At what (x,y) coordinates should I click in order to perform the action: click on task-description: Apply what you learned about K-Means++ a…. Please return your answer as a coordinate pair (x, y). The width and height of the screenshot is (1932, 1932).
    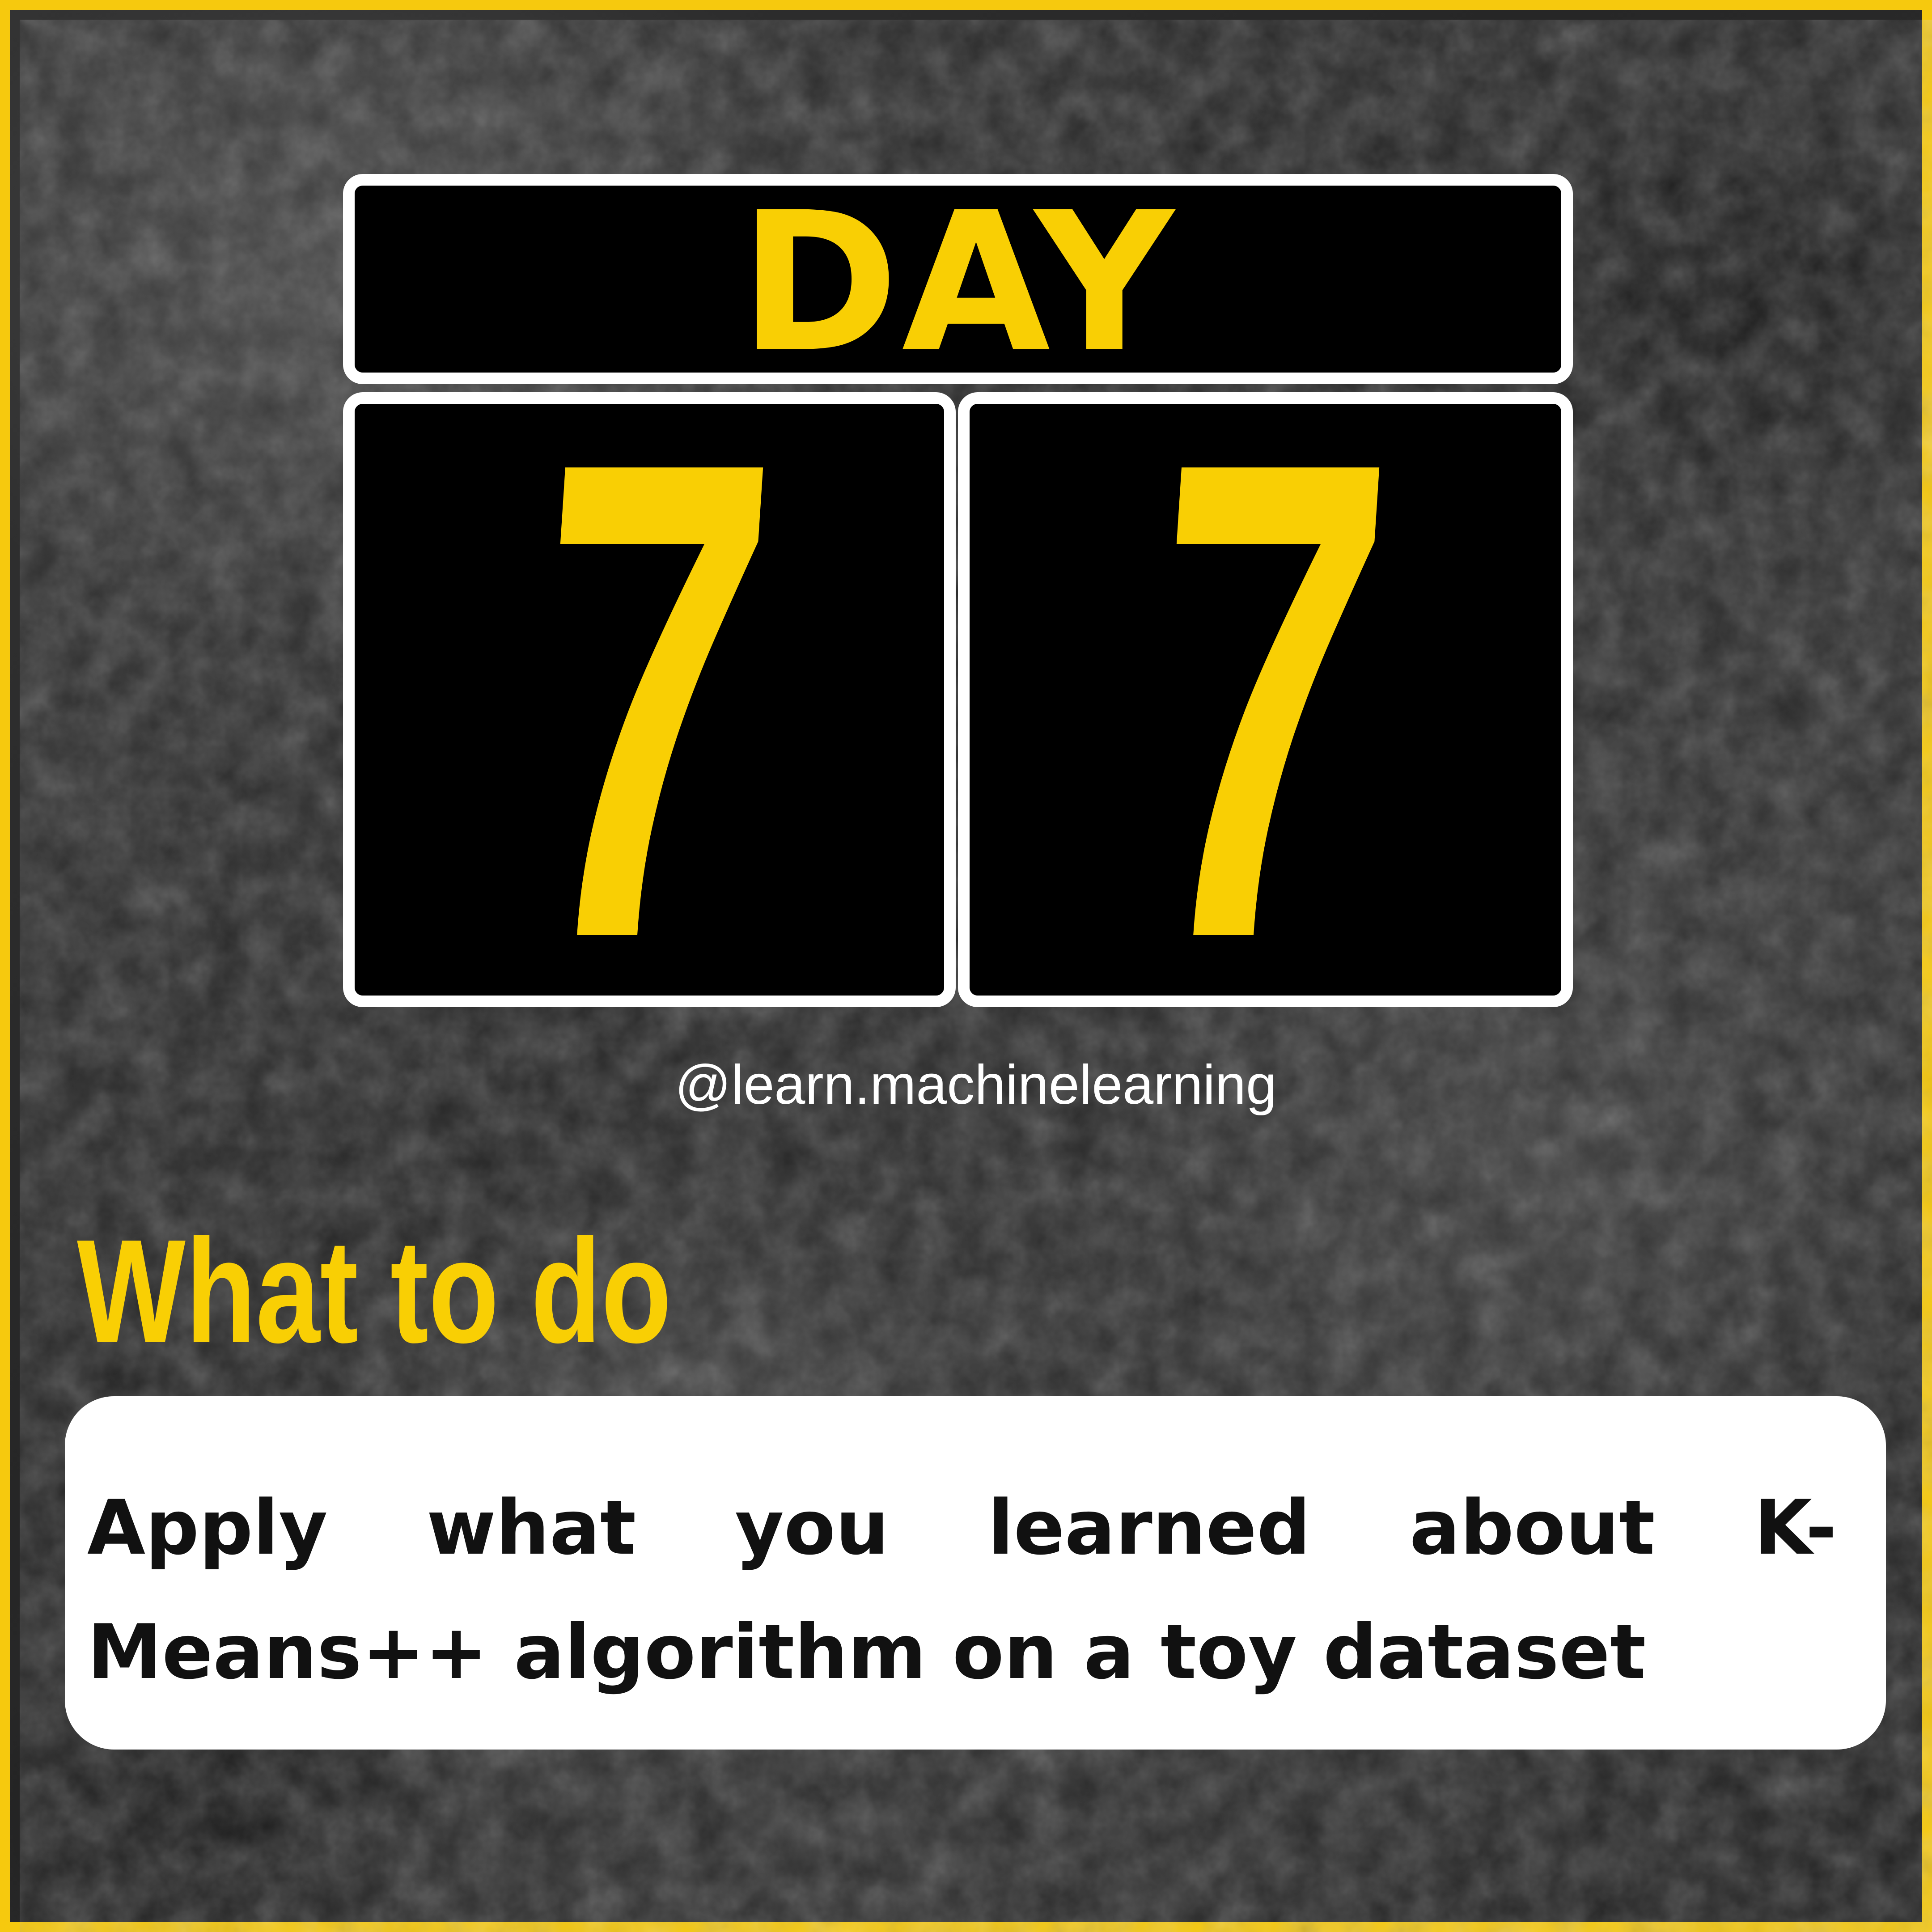
    Looking at the image, I should click on (962, 1590).